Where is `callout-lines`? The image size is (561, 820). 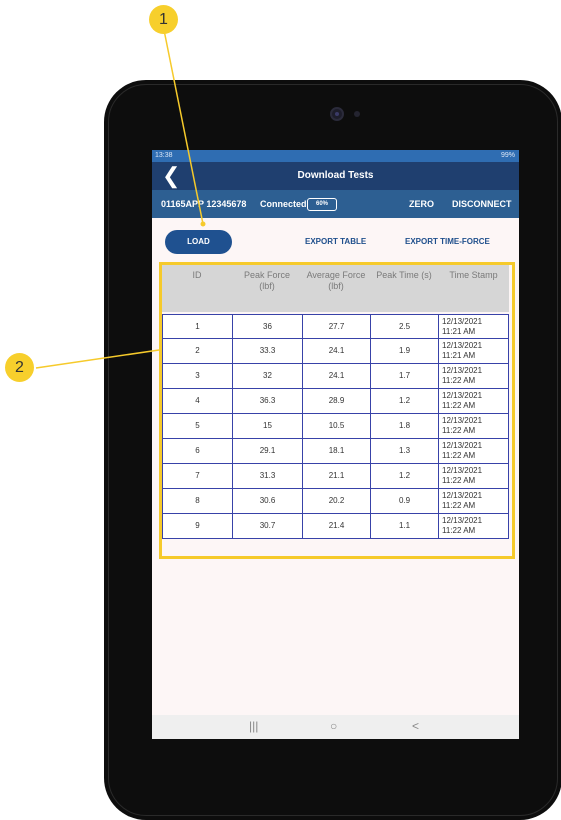
callout-lines is located at coordinates (120, 199).